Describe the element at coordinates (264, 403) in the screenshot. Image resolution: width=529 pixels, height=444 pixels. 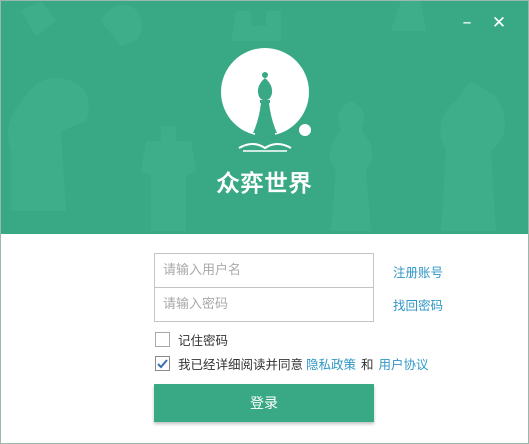
I see `login-button: 登录` at that location.